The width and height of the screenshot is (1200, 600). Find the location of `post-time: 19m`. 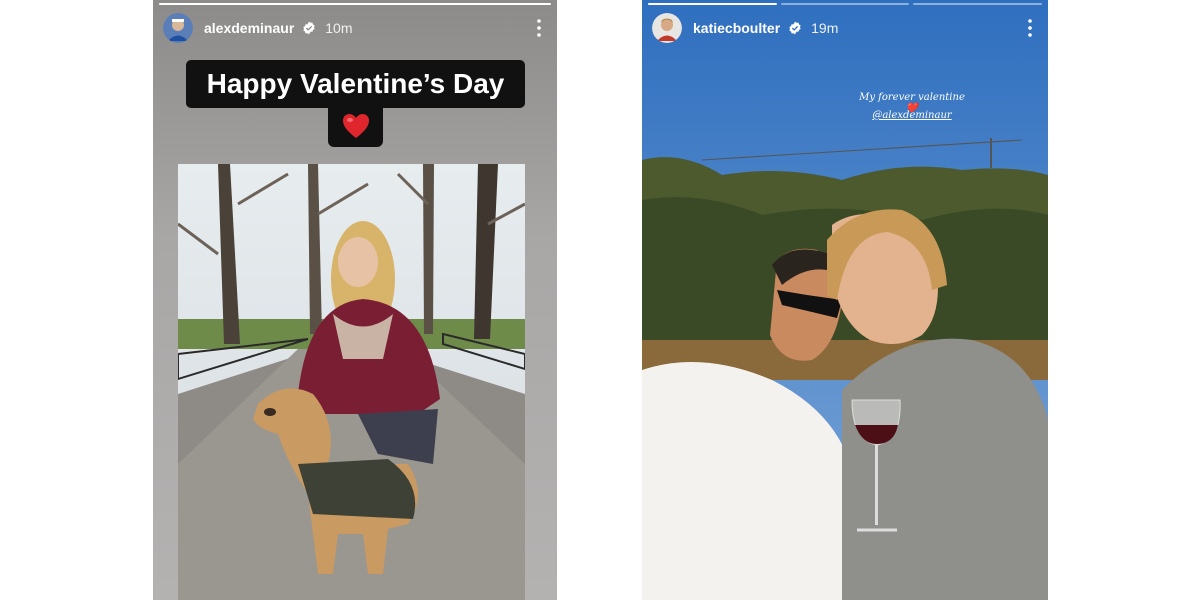

post-time: 19m is located at coordinates (825, 28).